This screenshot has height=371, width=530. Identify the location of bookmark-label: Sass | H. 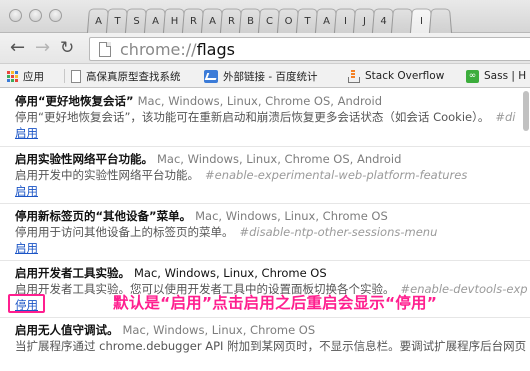
(505, 76).